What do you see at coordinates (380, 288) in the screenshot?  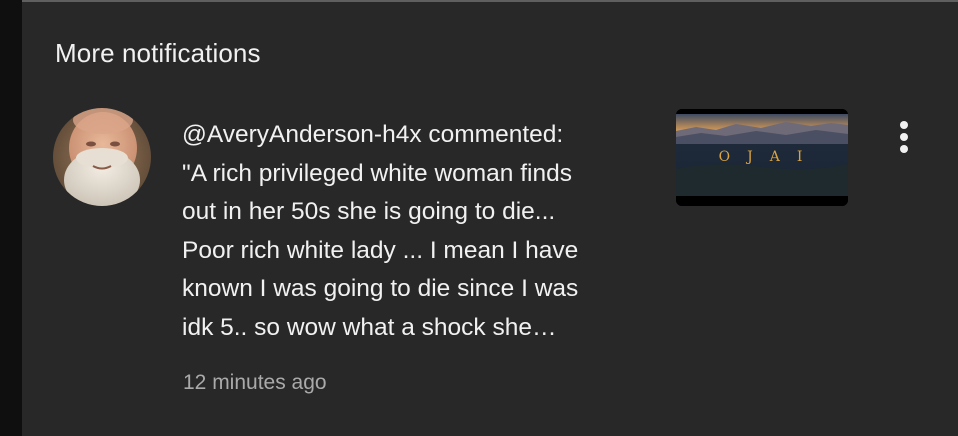 I see `comment-line: known I was going to die since I was` at bounding box center [380, 288].